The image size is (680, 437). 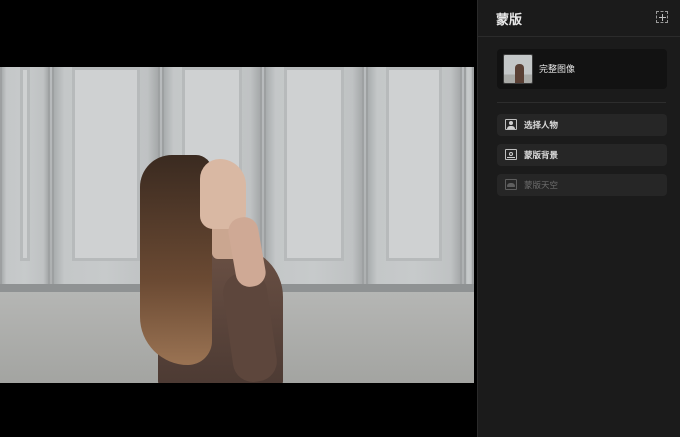 What do you see at coordinates (582, 155) in the screenshot?
I see `mask-background-button: 蒙版背景` at bounding box center [582, 155].